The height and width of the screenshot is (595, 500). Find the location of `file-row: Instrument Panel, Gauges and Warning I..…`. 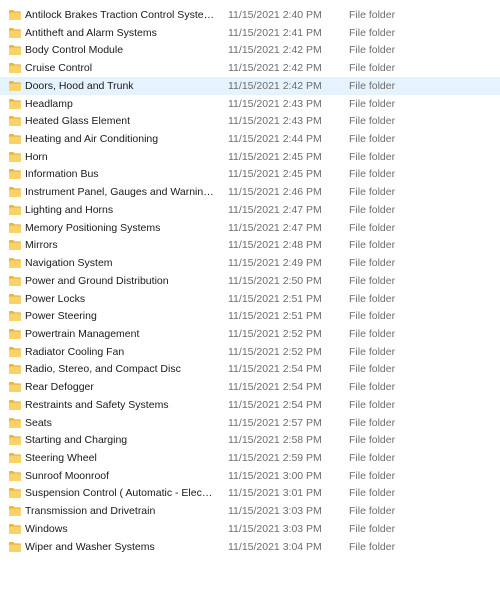

file-row: Instrument Panel, Gauges and Warning I..… is located at coordinates (250, 192).